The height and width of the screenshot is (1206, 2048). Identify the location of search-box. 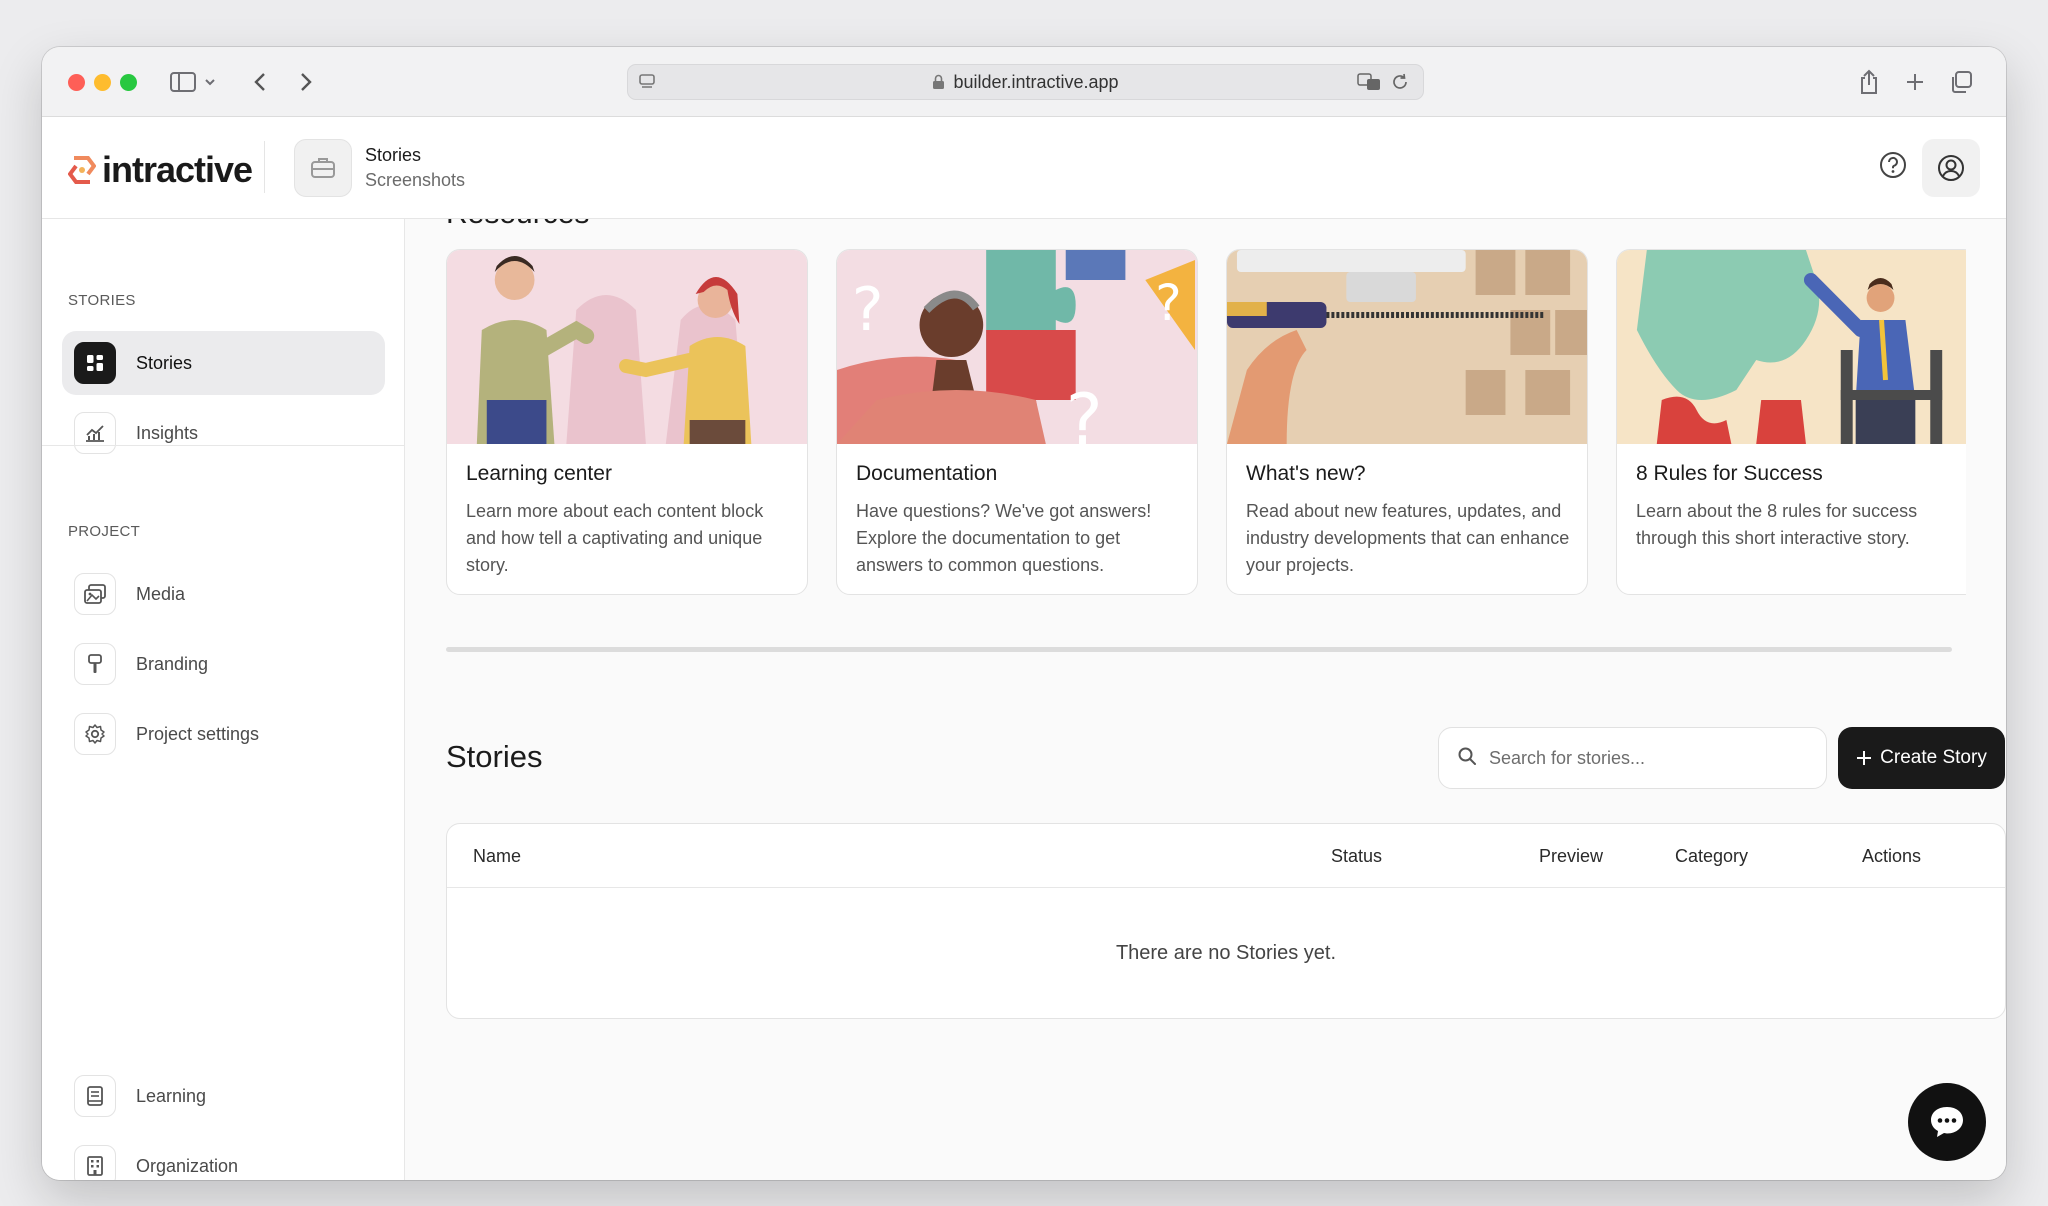
(1632, 758).